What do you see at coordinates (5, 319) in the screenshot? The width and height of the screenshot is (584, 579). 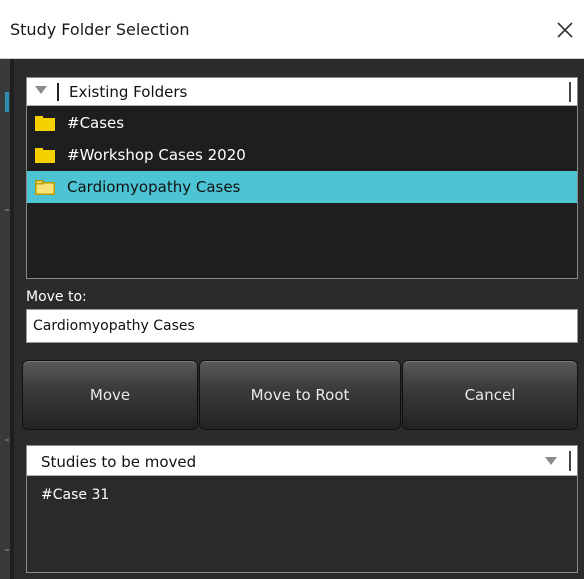 I see `background-window-edge` at bounding box center [5, 319].